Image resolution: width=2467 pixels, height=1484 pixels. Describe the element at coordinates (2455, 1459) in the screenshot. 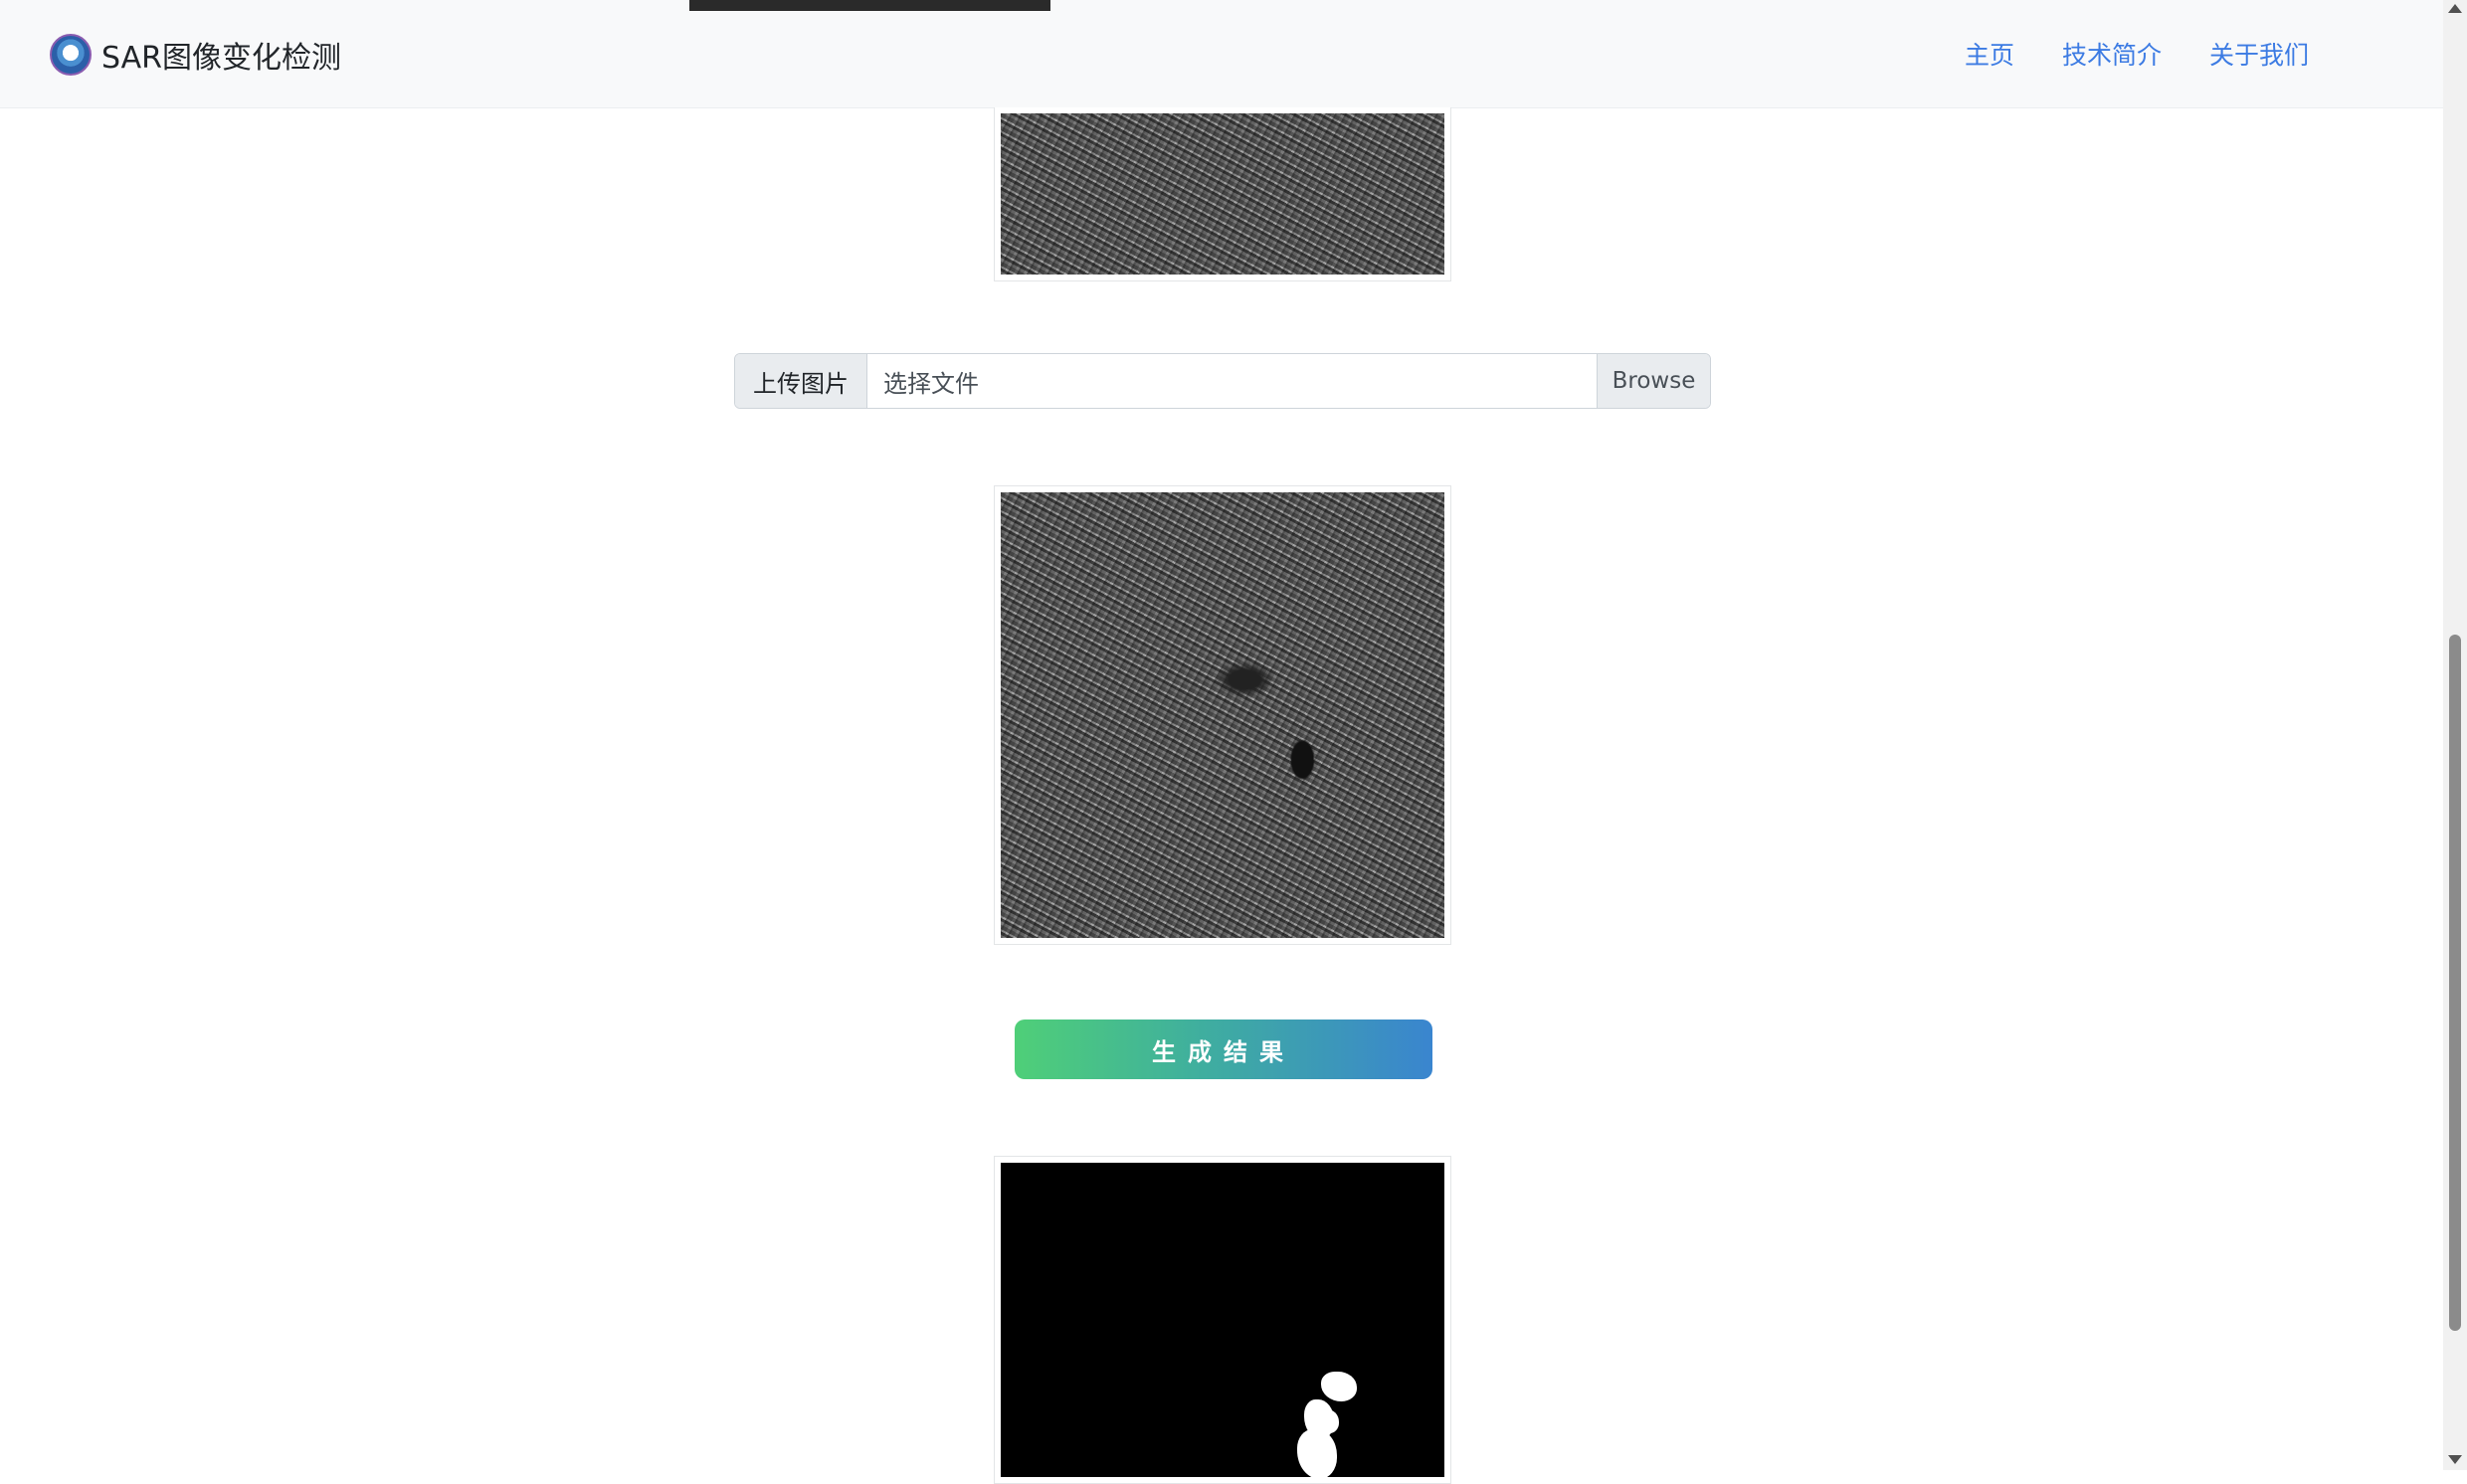

I see `scroll-down-icon` at that location.